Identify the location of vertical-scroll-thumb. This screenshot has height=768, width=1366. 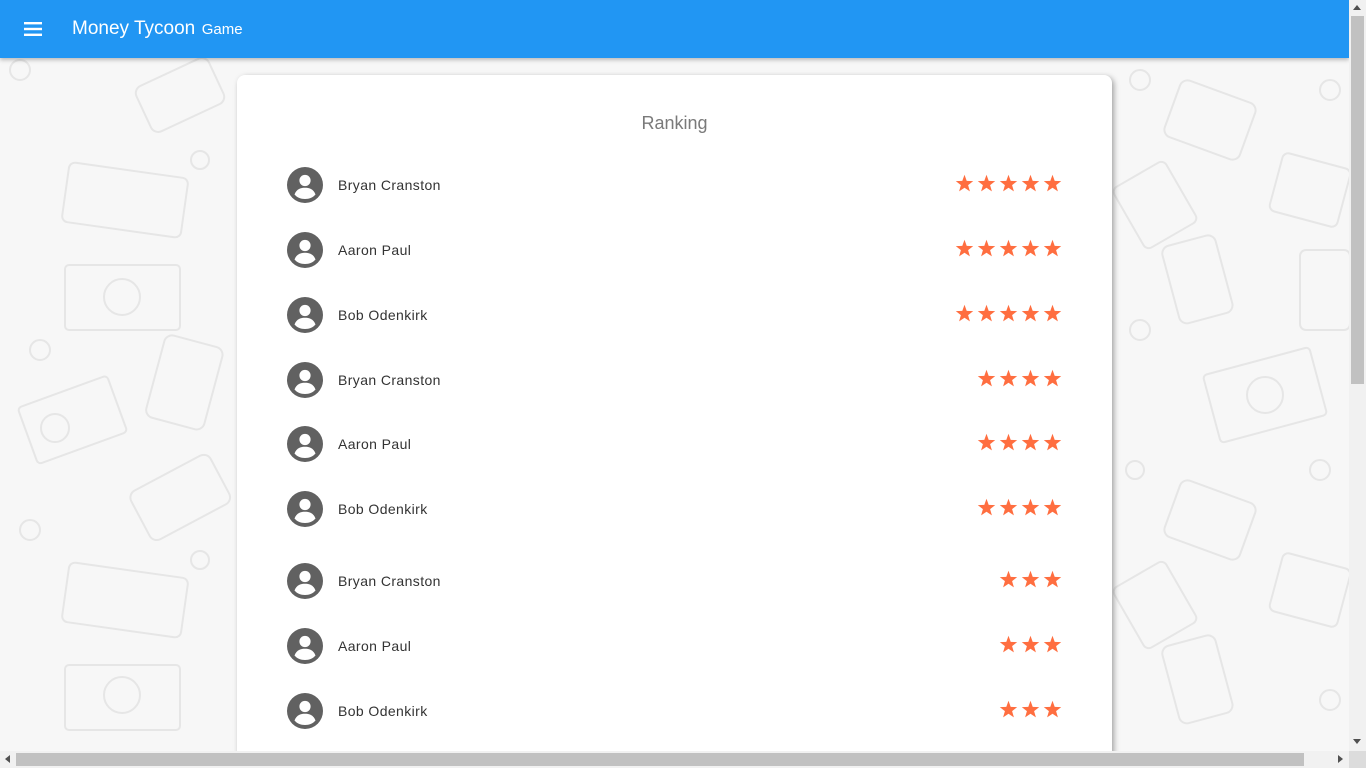
(1357, 200).